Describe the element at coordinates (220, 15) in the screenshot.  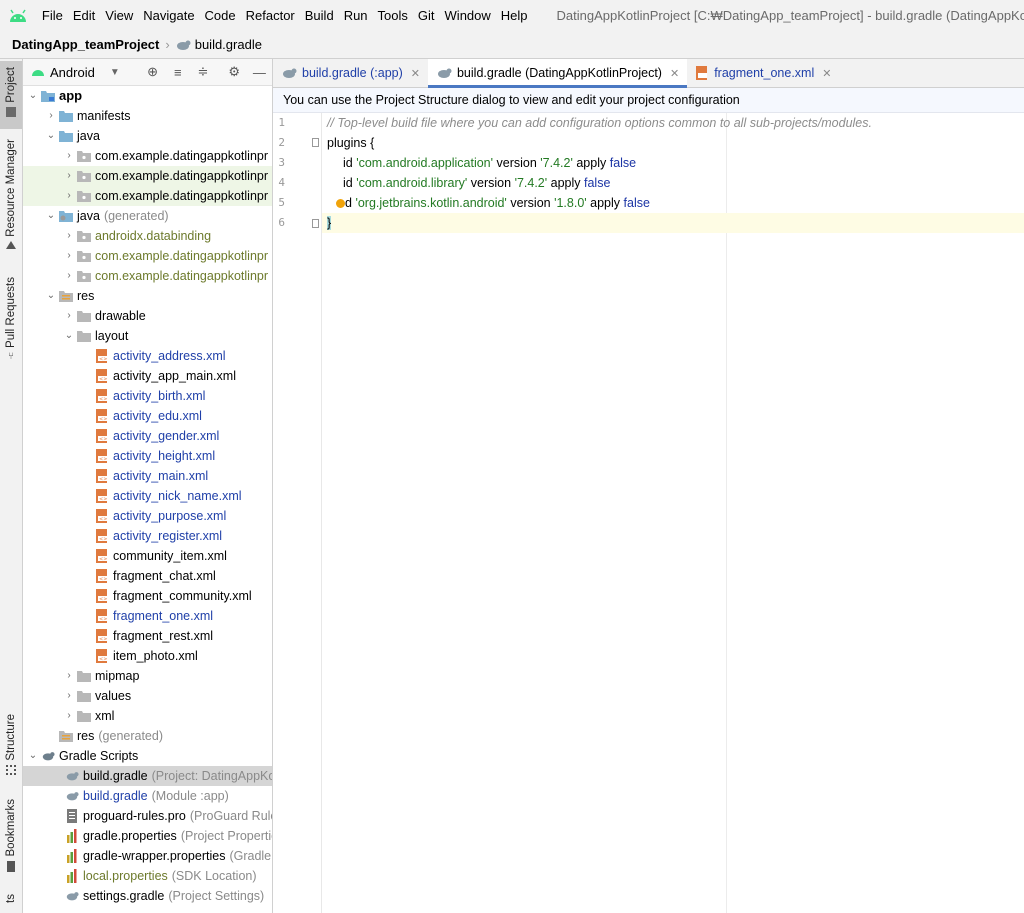
I see `menu-code: Code` at that location.